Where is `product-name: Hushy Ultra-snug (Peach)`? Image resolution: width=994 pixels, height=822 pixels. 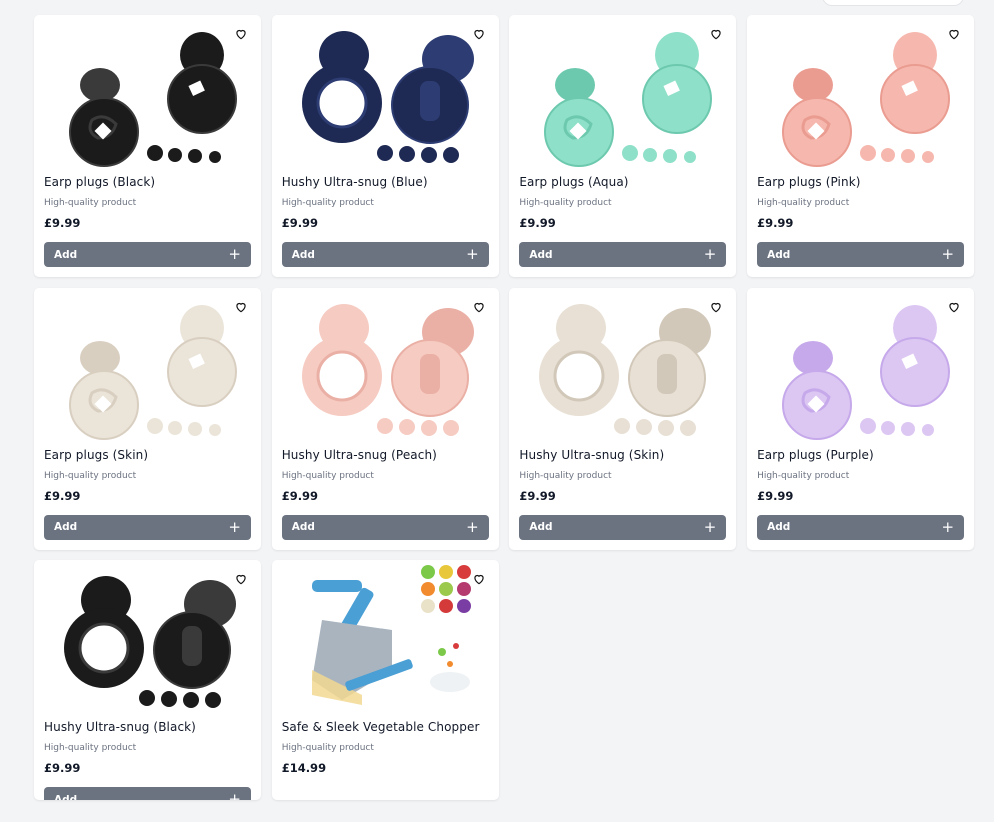
product-name: Hushy Ultra-snug (Peach) is located at coordinates (359, 455).